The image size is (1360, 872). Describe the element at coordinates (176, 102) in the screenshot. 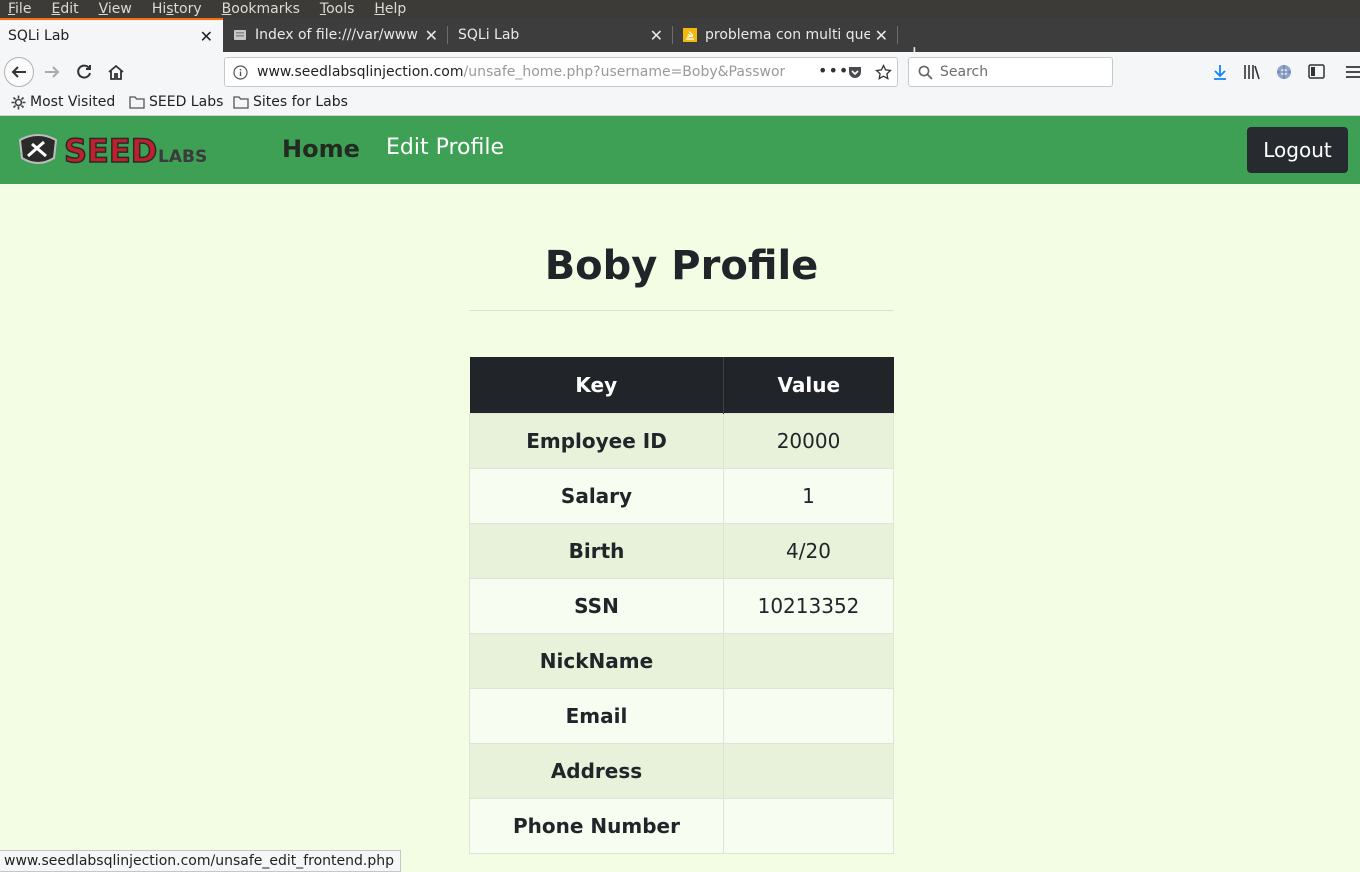

I see `bookmark-seed-labs: SEED Labs` at that location.